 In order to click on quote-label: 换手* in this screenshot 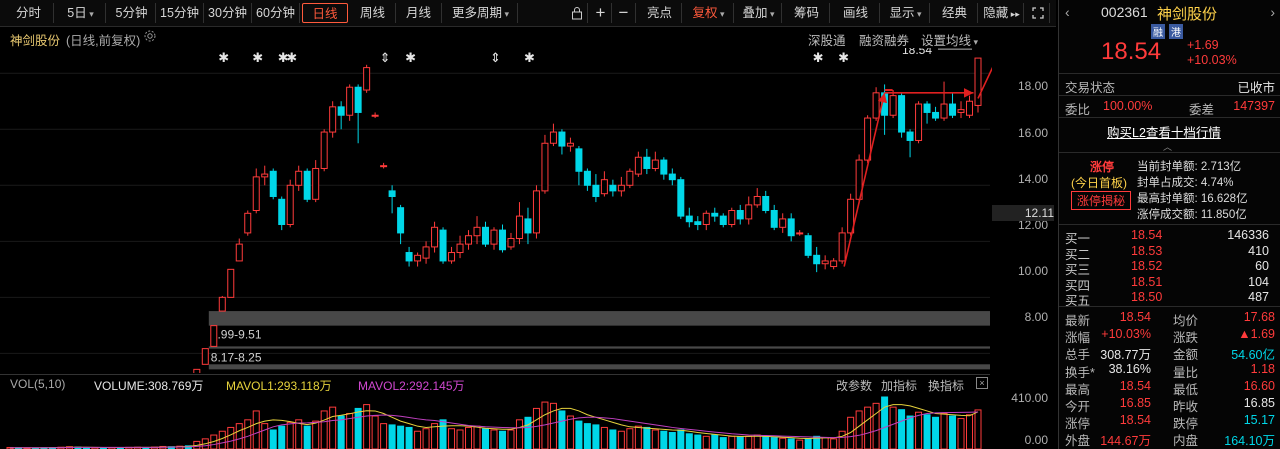, I will do `click(1080, 372)`.